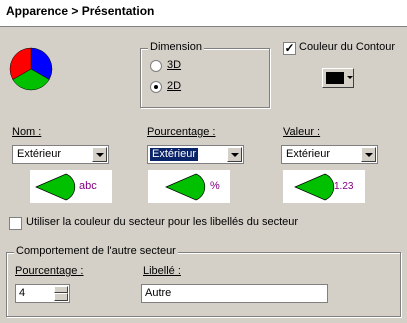 The image size is (407, 323). I want to click on nom-preview-text: abc, so click(88, 186).